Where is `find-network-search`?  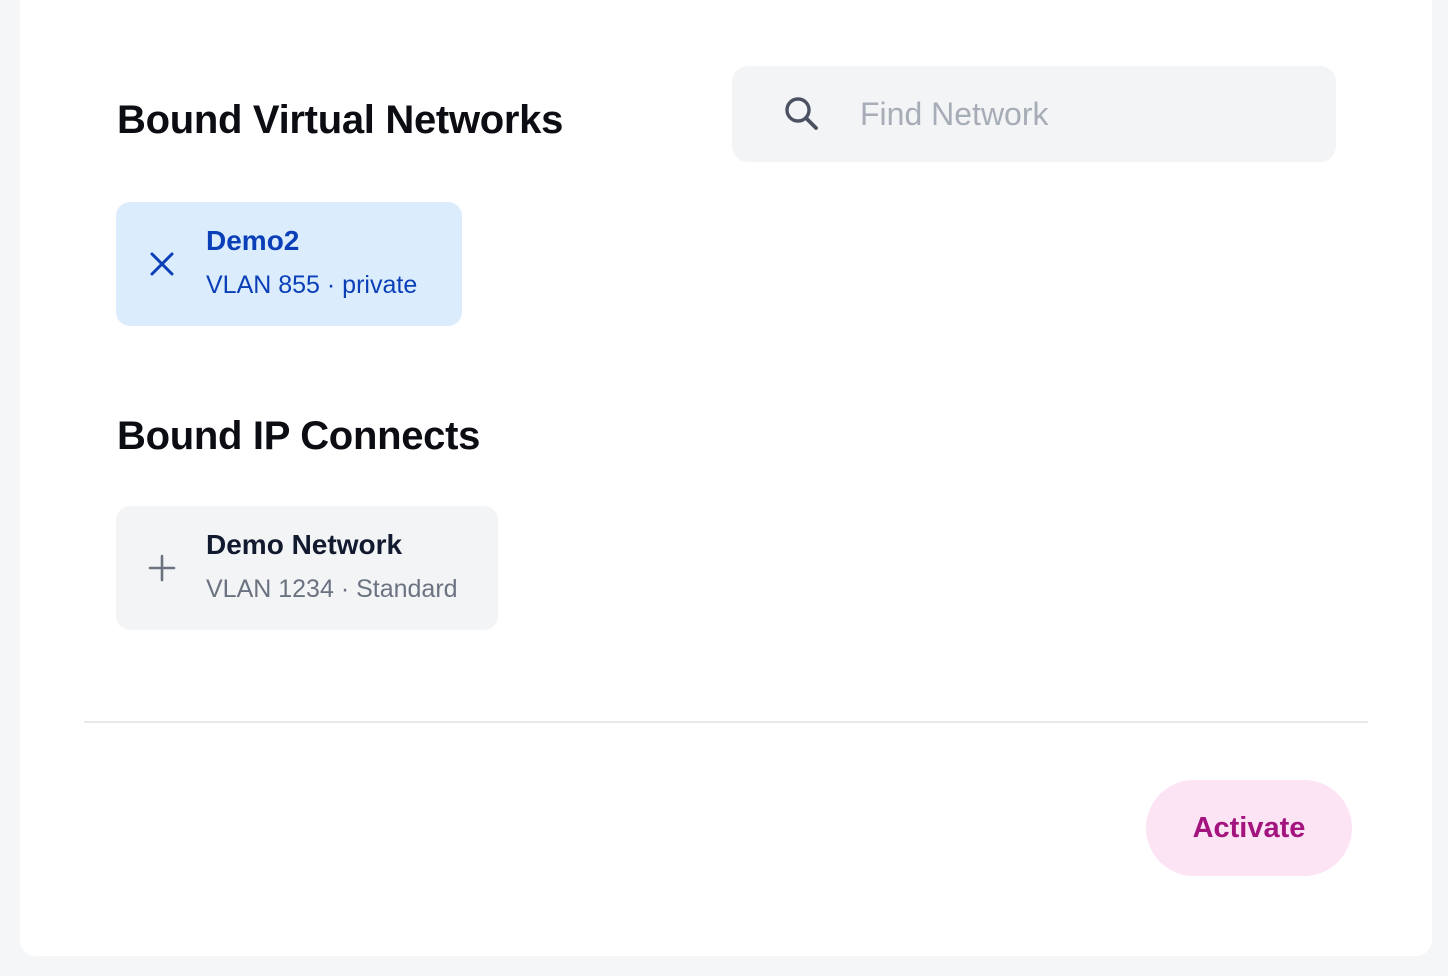
find-network-search is located at coordinates (1034, 114).